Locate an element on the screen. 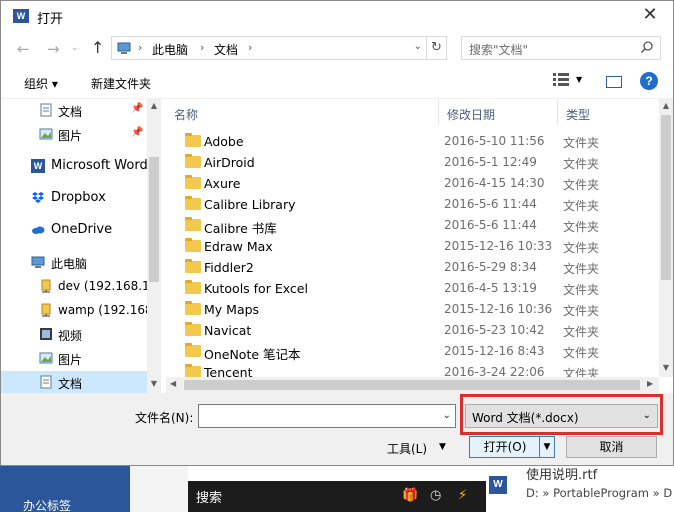  column-header-name: 名称 ⌃ is located at coordinates (302, 112).